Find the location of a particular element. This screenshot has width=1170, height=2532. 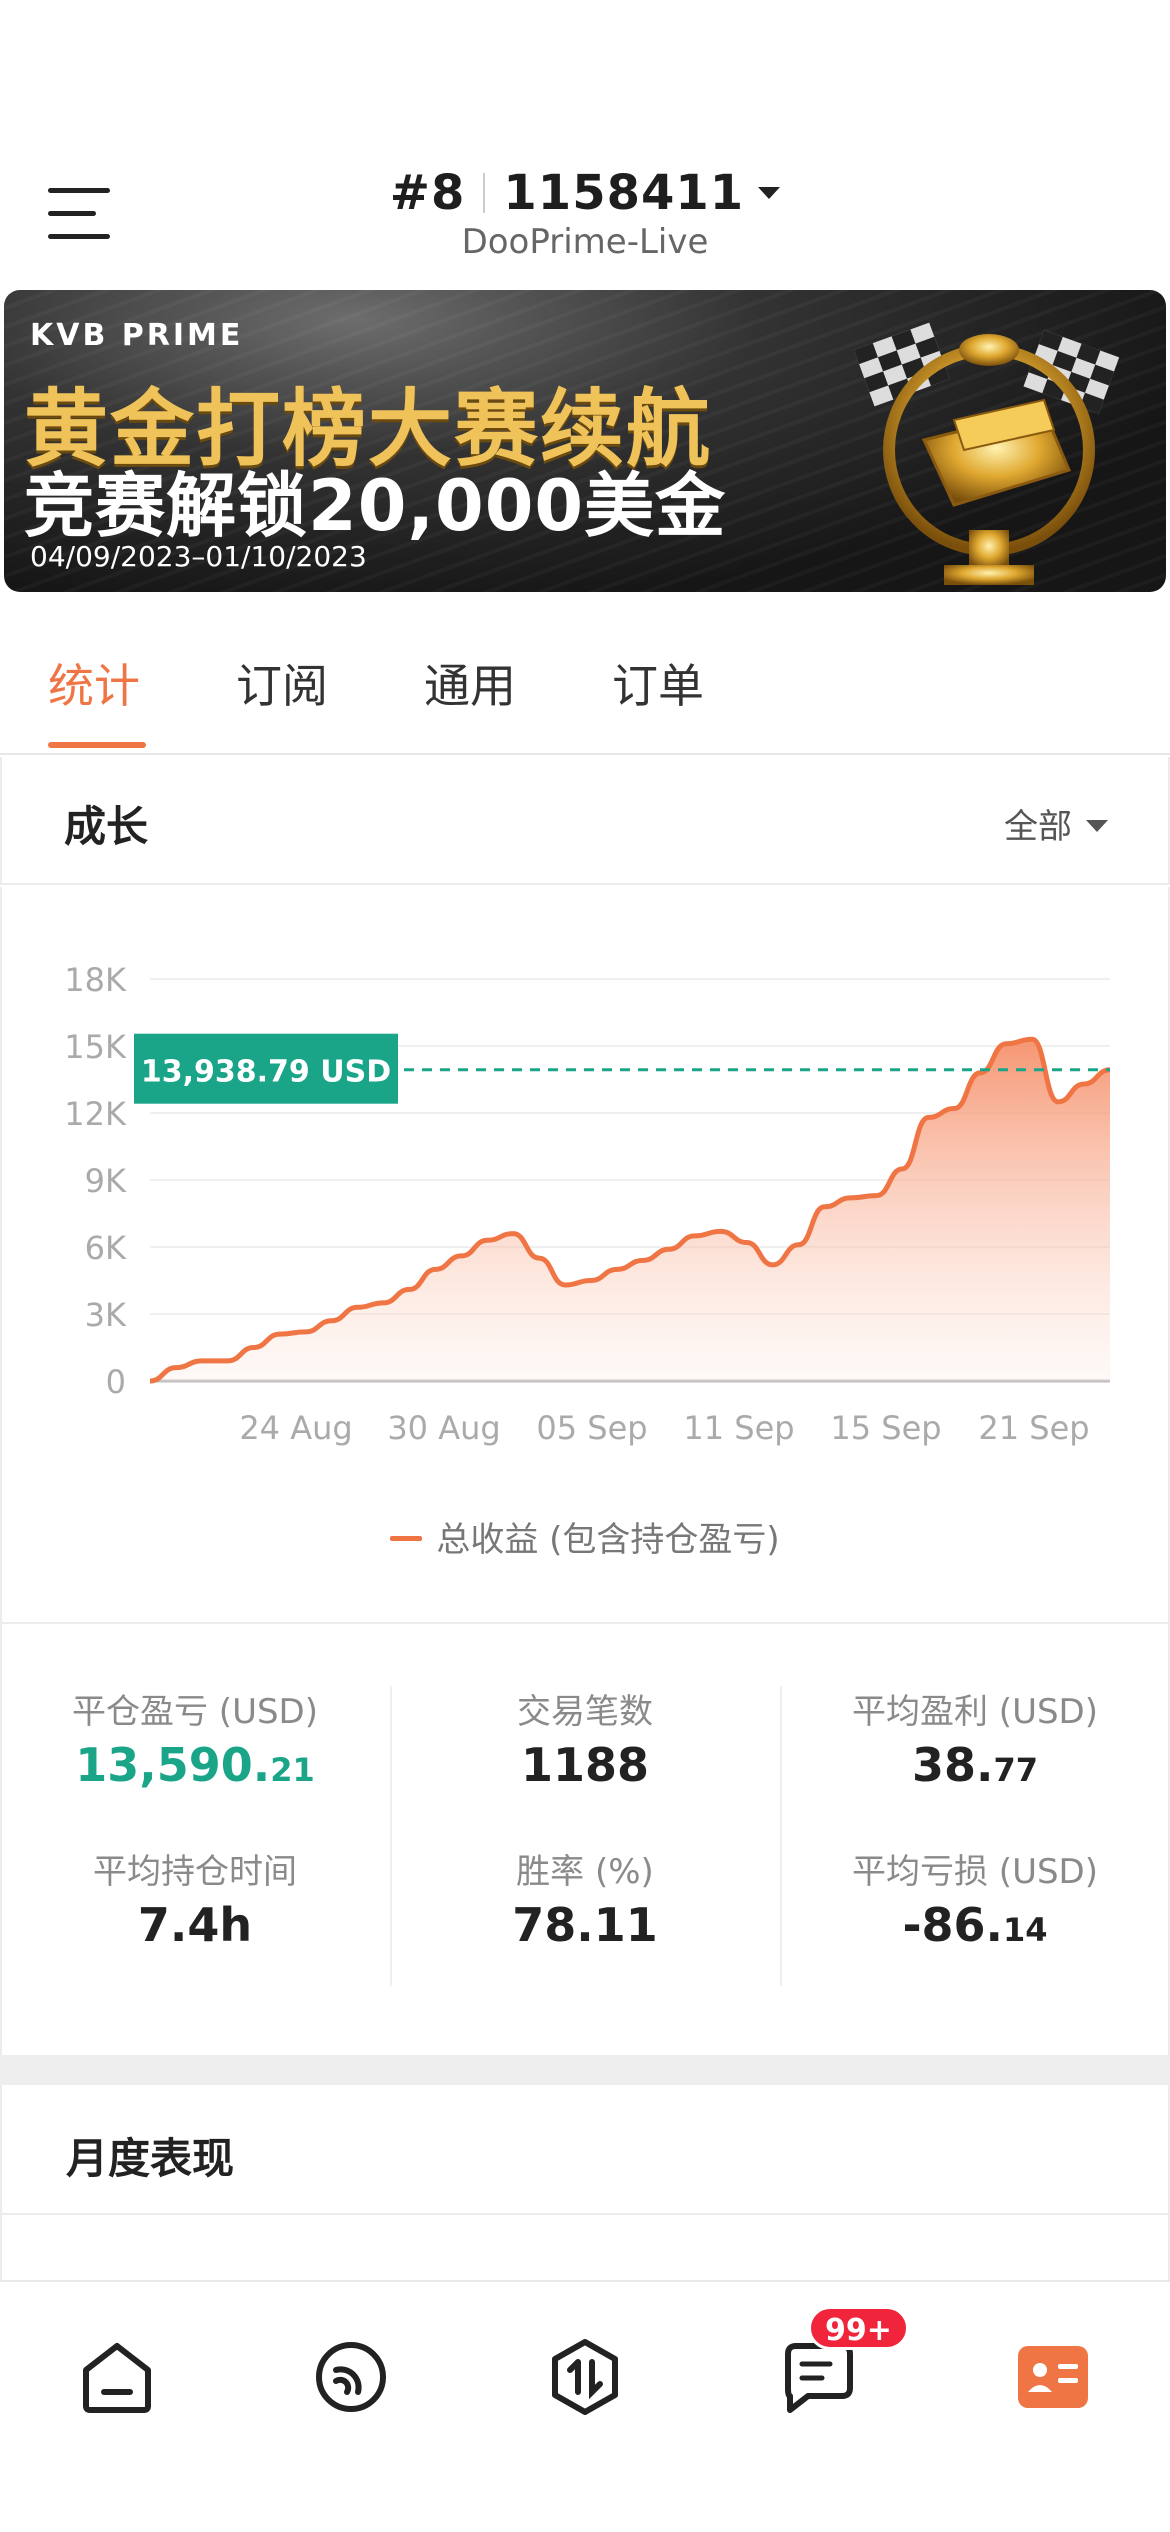

account-number: 1158411 is located at coordinates (624, 193).